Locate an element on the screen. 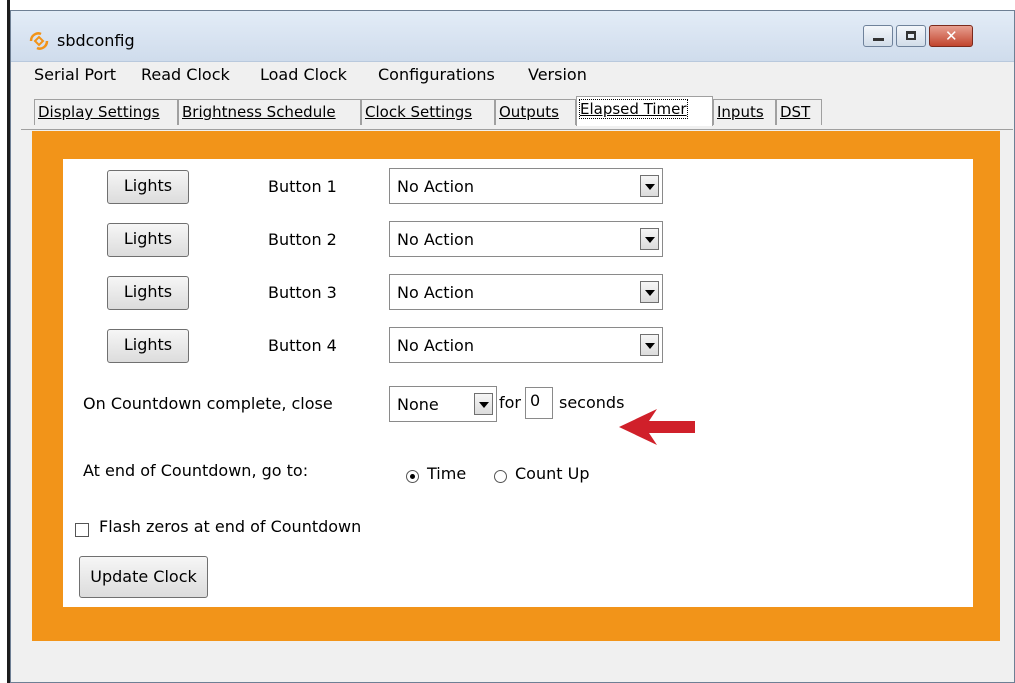  sbdconfig-app-icon is located at coordinates (39, 41).